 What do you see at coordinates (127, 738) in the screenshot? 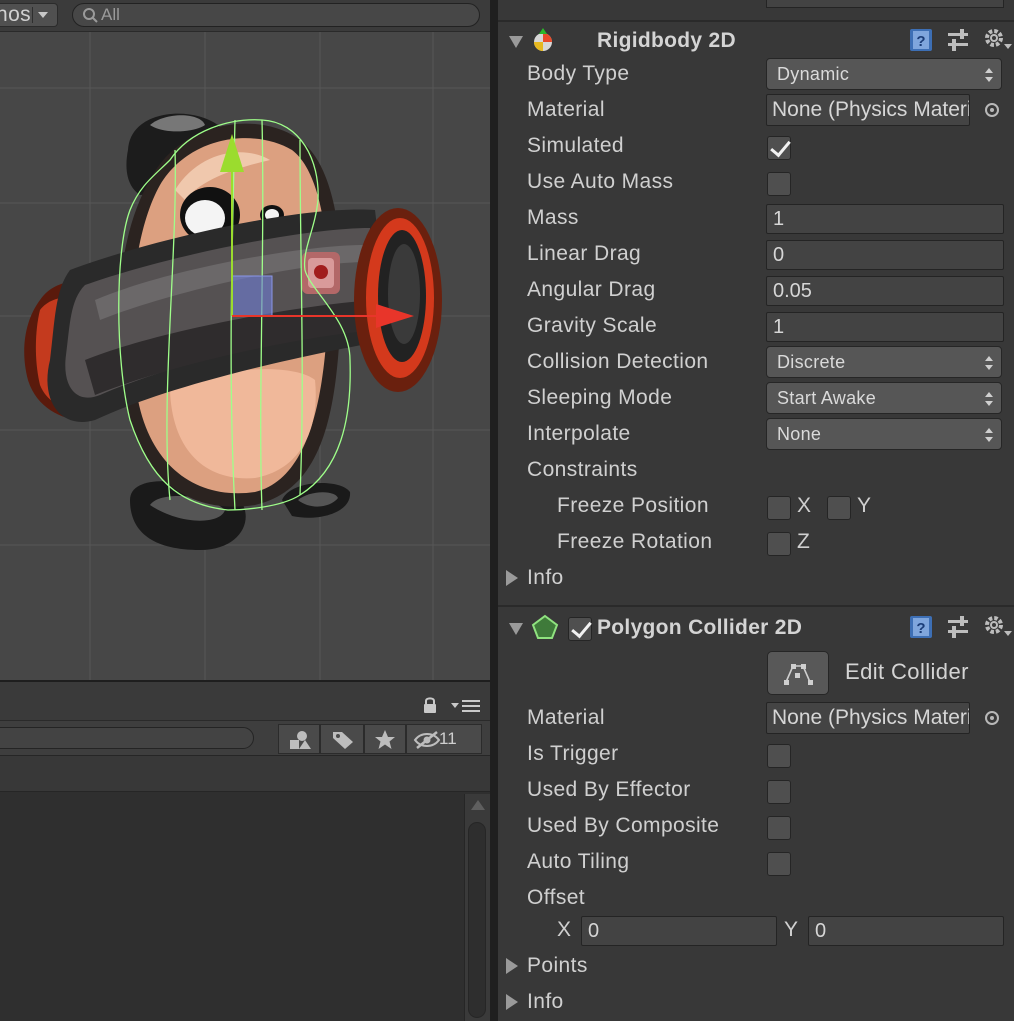
I see `project-search-input` at bounding box center [127, 738].